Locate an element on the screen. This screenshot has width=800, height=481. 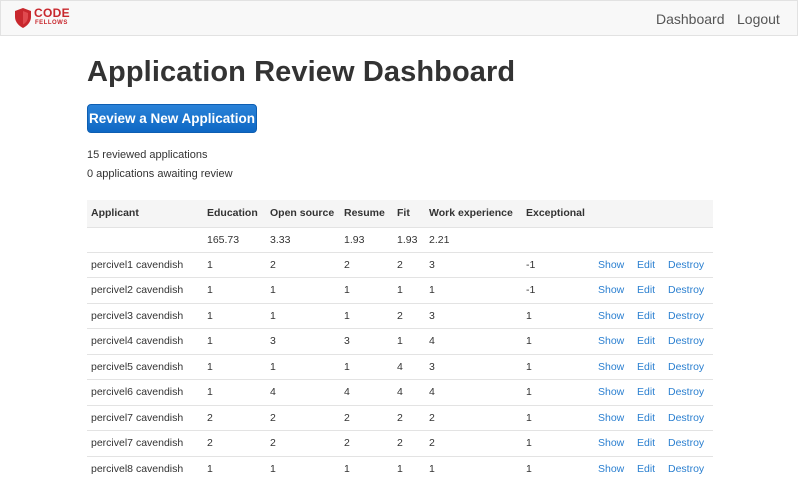
nav-logout-link: Logout is located at coordinates (758, 19).